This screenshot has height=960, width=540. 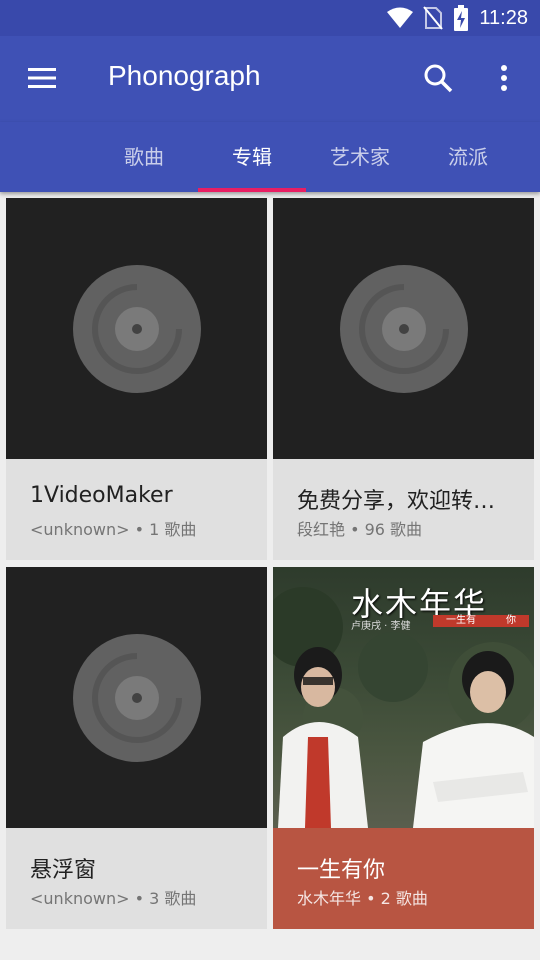 I want to click on album-title: 悬浮窗, so click(x=63, y=870).